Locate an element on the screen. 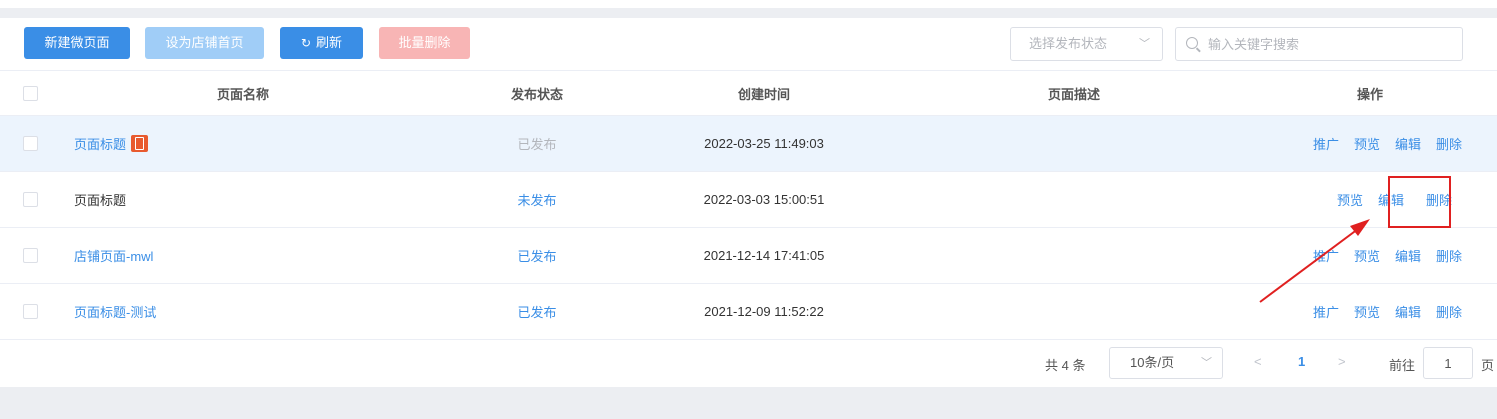 Image resolution: width=1497 pixels, height=419 pixels. mobile-page-icon is located at coordinates (140, 143).